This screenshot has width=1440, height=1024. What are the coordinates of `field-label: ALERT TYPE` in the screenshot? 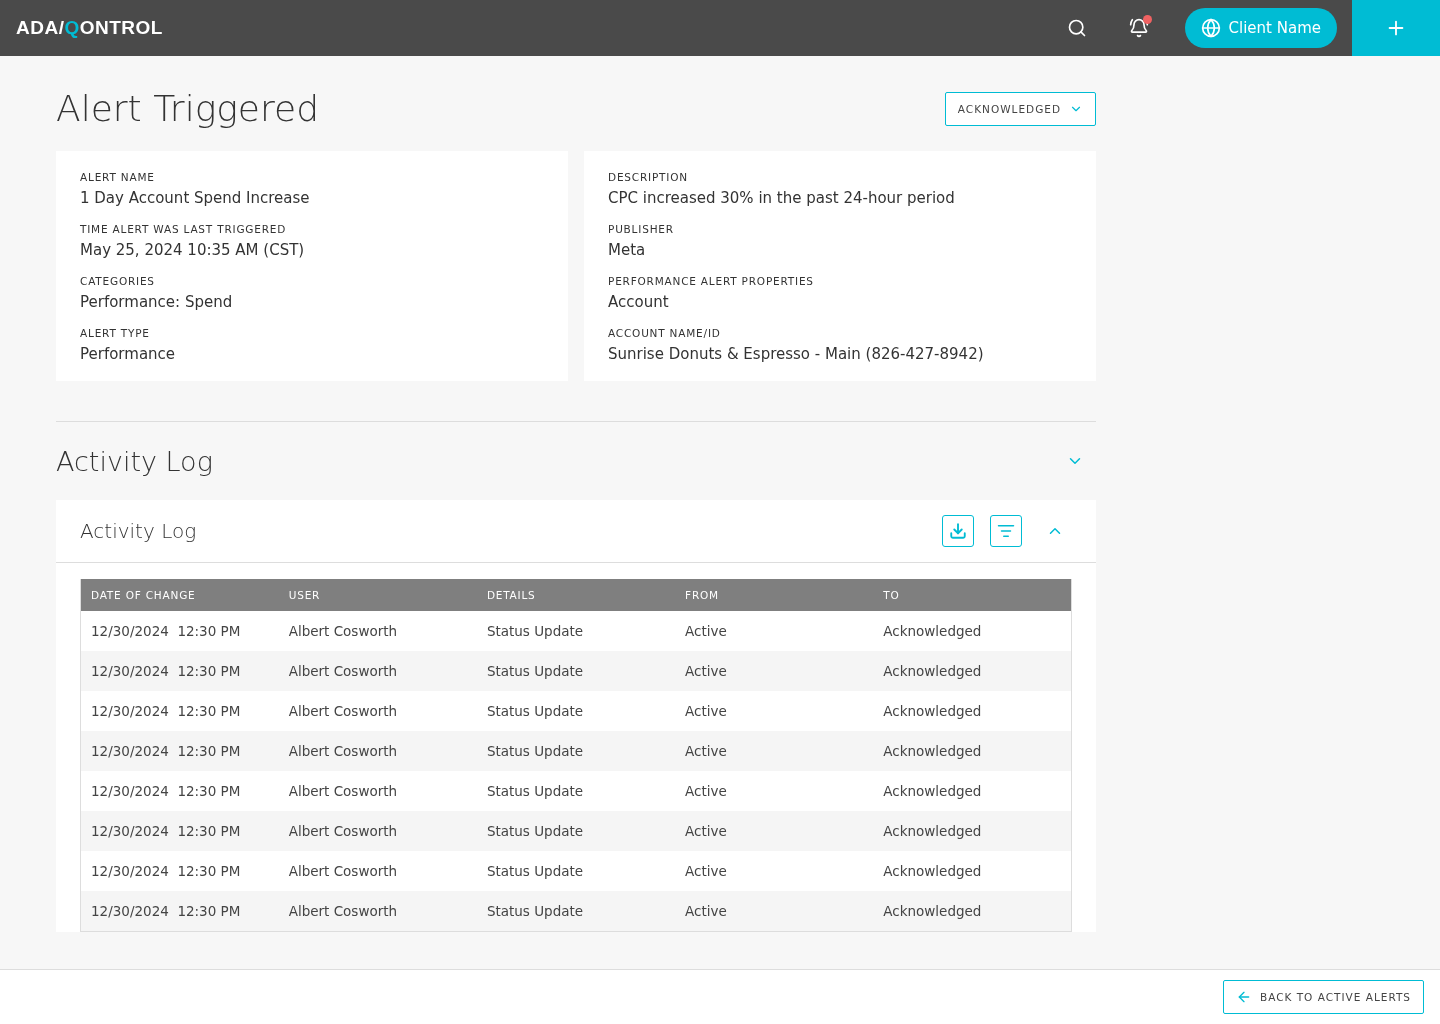 It's located at (115, 333).